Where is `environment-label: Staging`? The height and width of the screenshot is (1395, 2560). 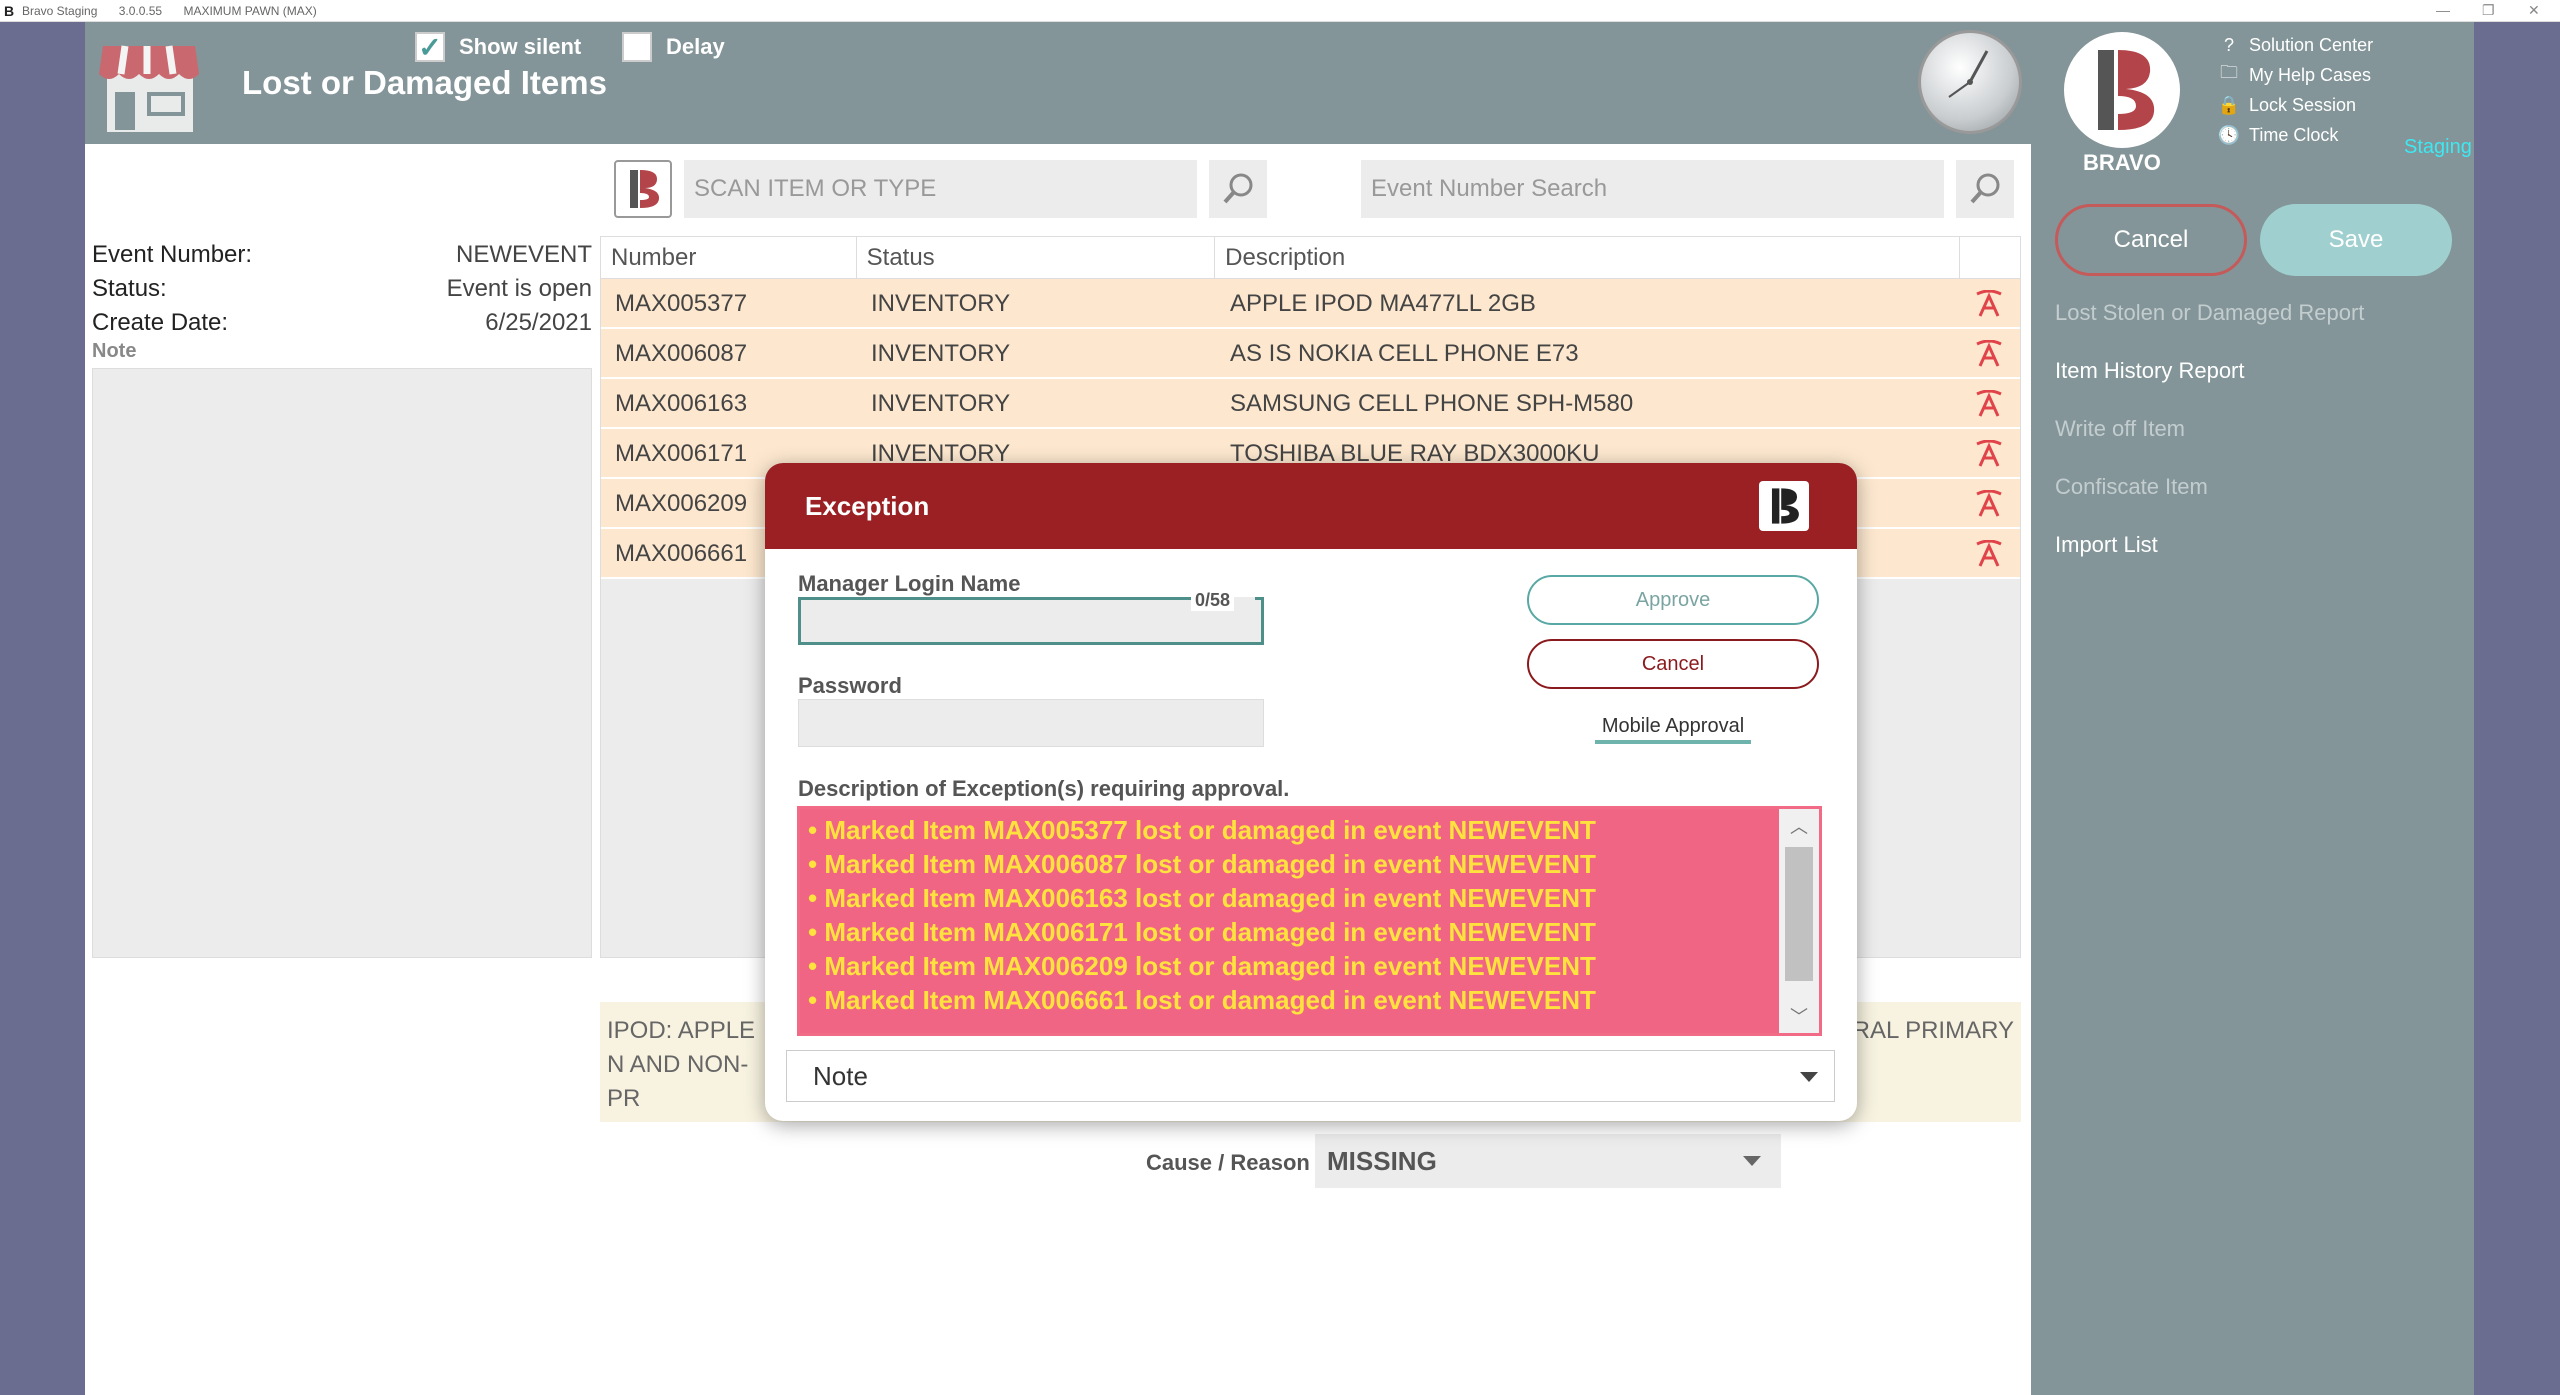 environment-label: Staging is located at coordinates (2438, 147).